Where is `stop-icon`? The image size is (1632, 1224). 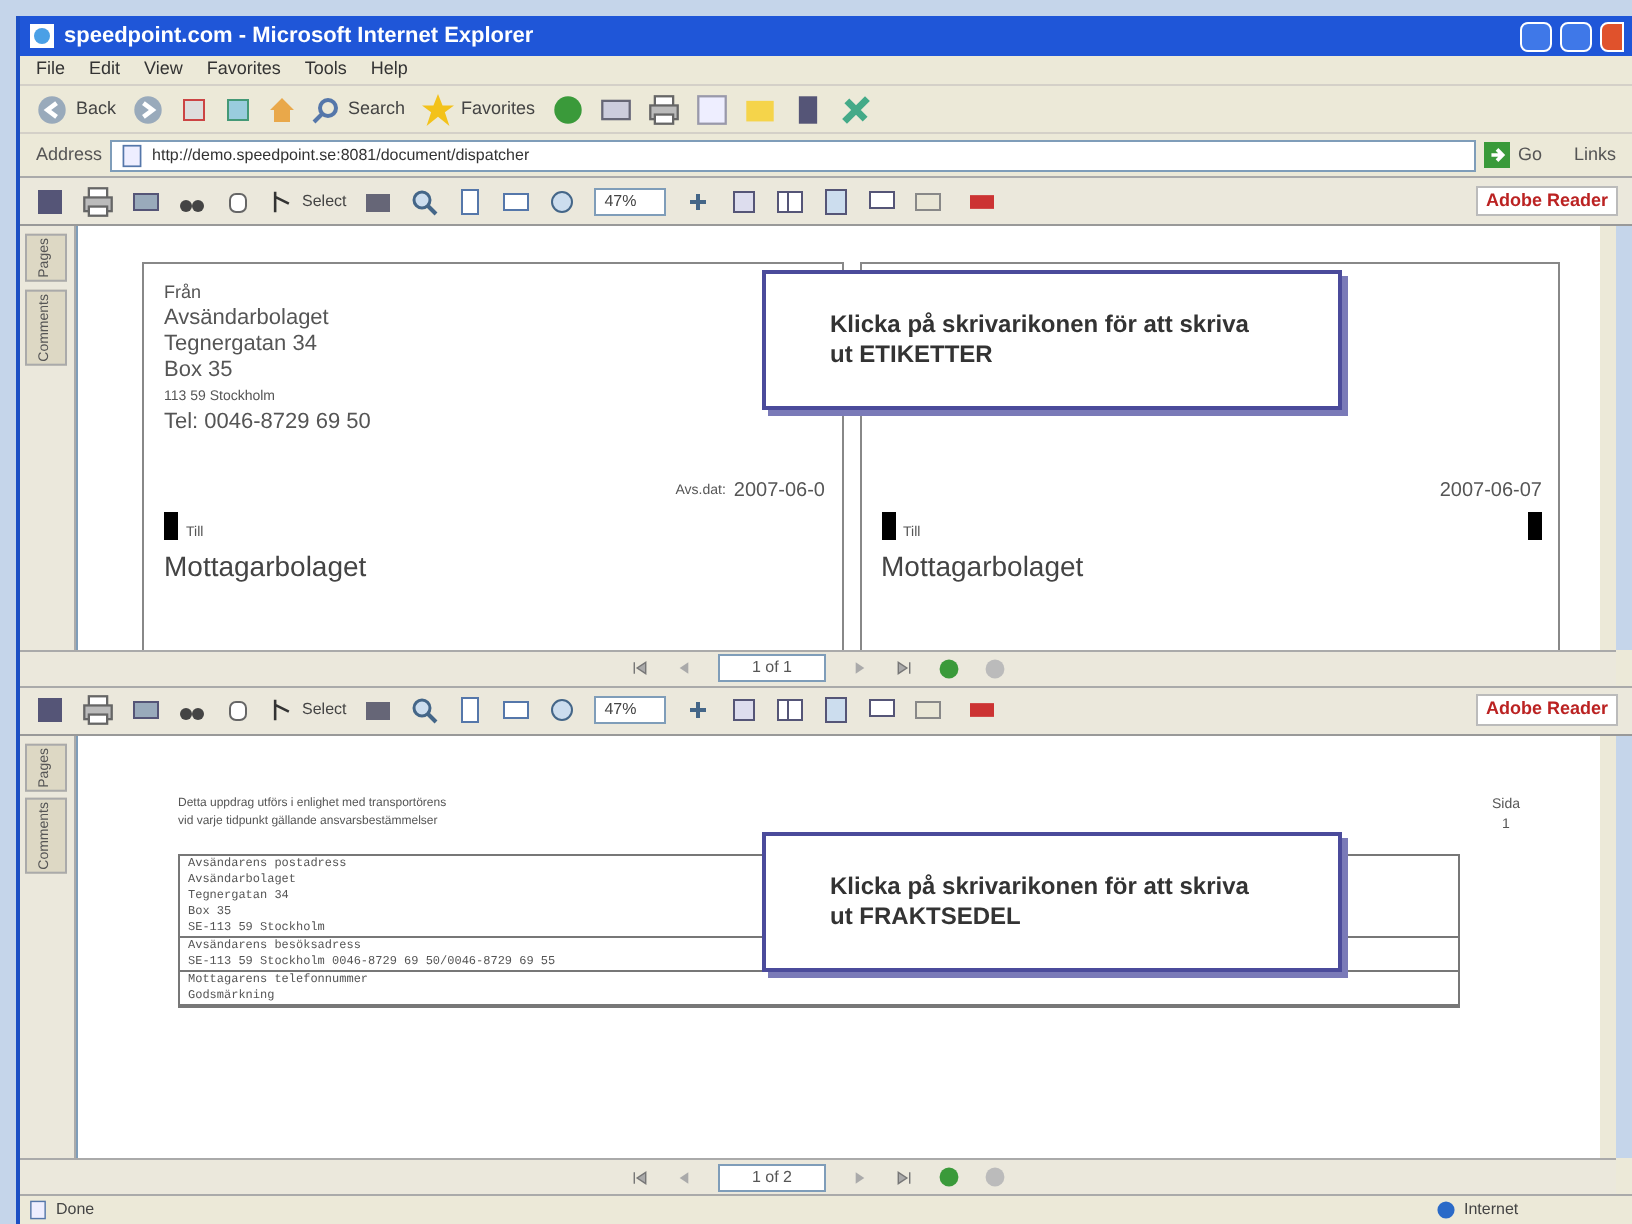 stop-icon is located at coordinates (194, 109).